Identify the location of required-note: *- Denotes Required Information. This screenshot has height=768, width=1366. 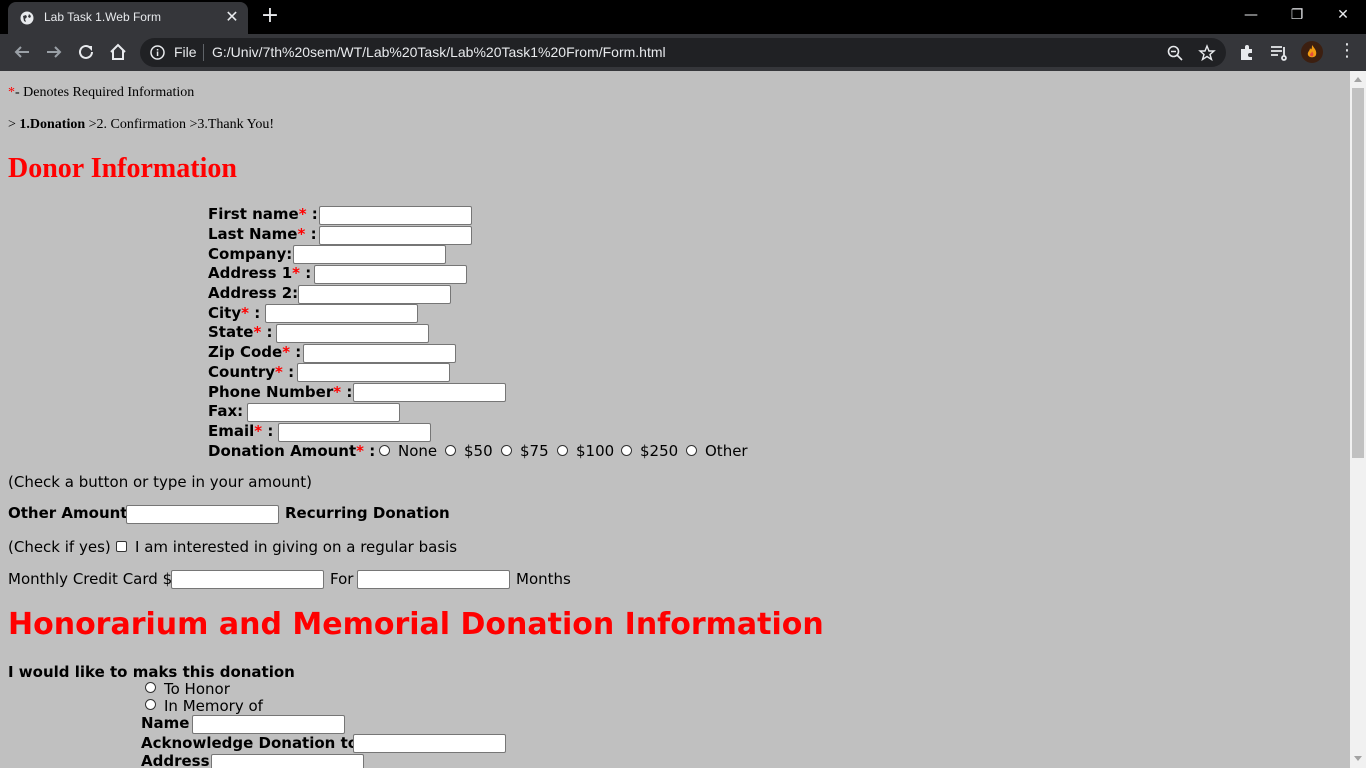
(101, 93).